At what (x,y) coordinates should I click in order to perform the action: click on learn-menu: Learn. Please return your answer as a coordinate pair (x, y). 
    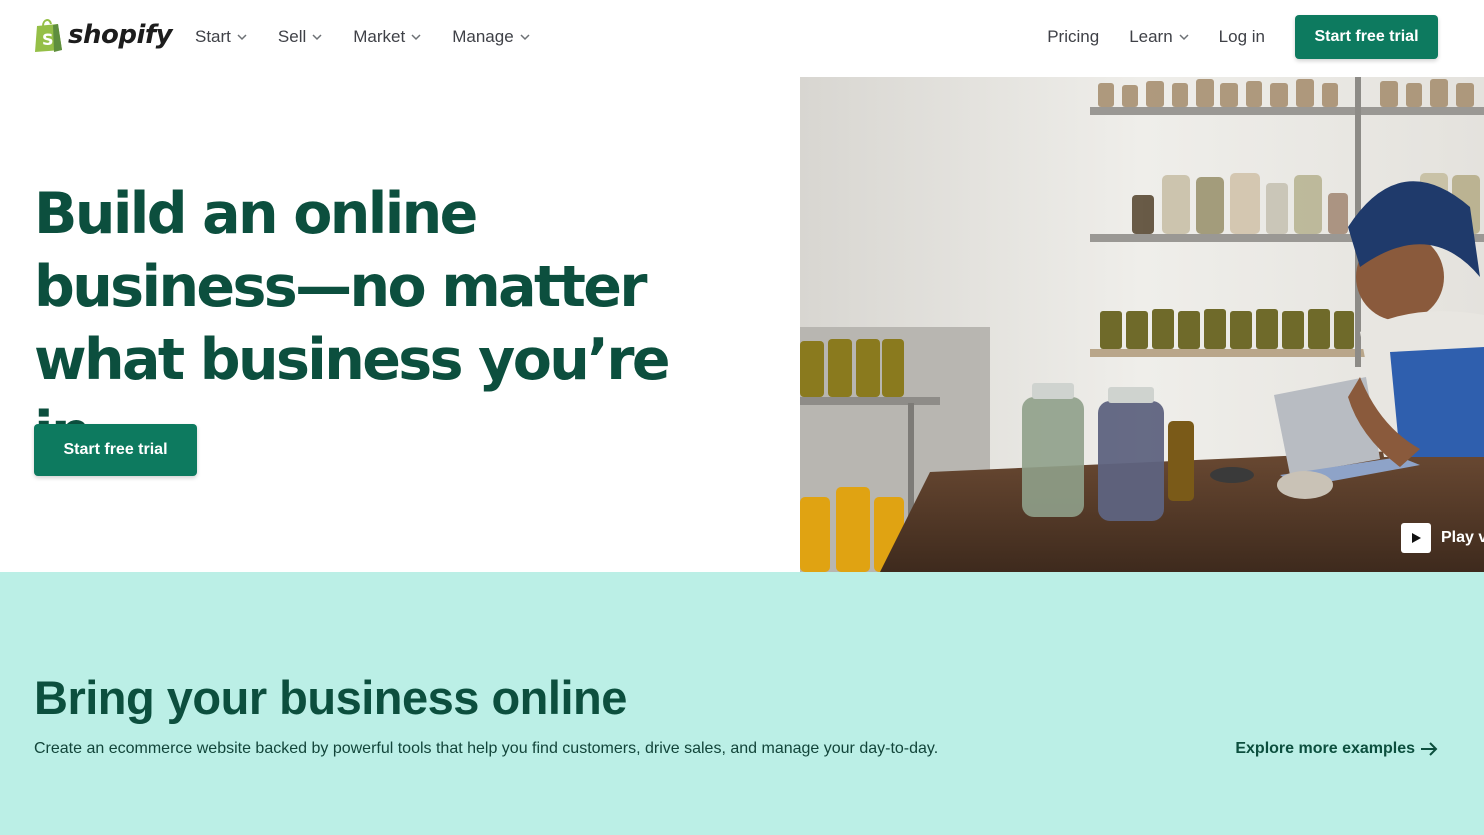
    Looking at the image, I should click on (1159, 37).